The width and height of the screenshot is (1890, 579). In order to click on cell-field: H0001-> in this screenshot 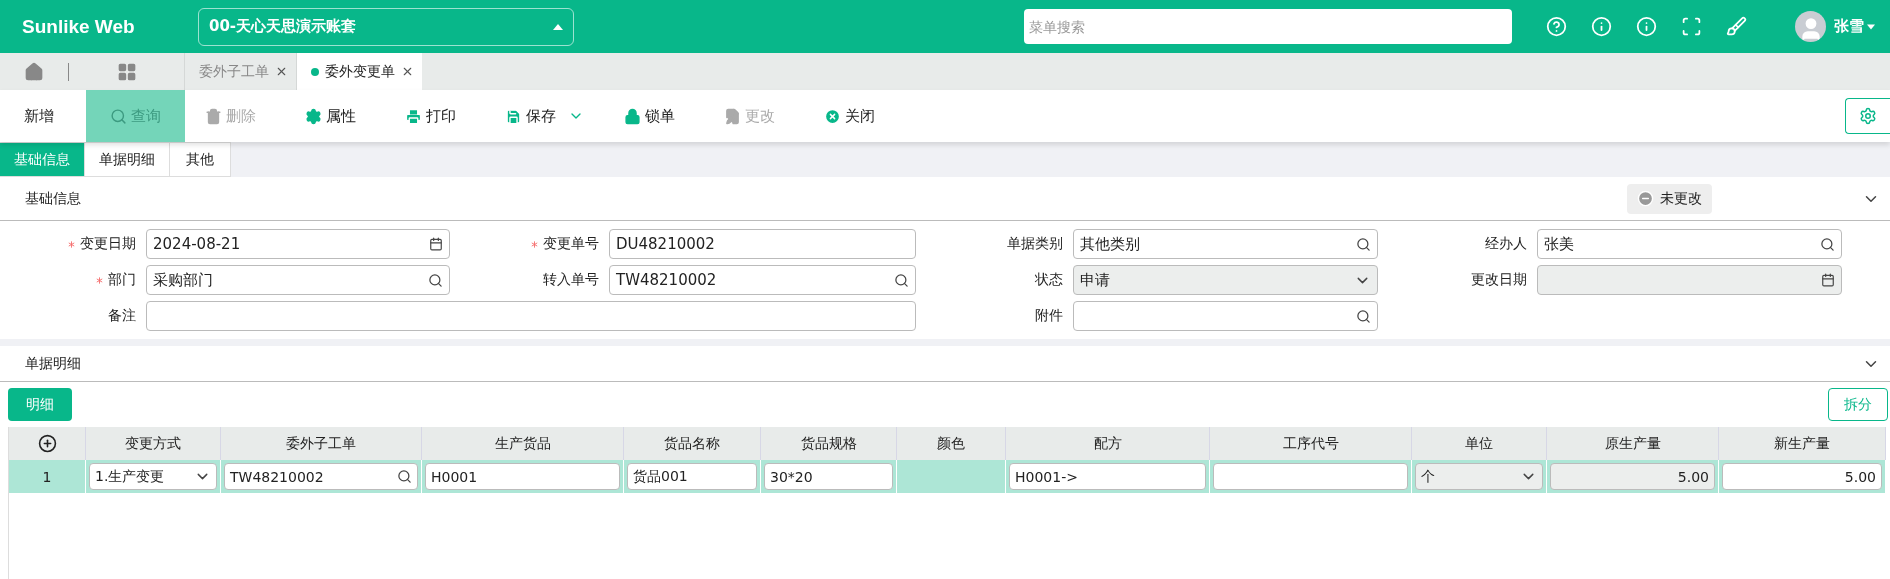, I will do `click(1107, 476)`.